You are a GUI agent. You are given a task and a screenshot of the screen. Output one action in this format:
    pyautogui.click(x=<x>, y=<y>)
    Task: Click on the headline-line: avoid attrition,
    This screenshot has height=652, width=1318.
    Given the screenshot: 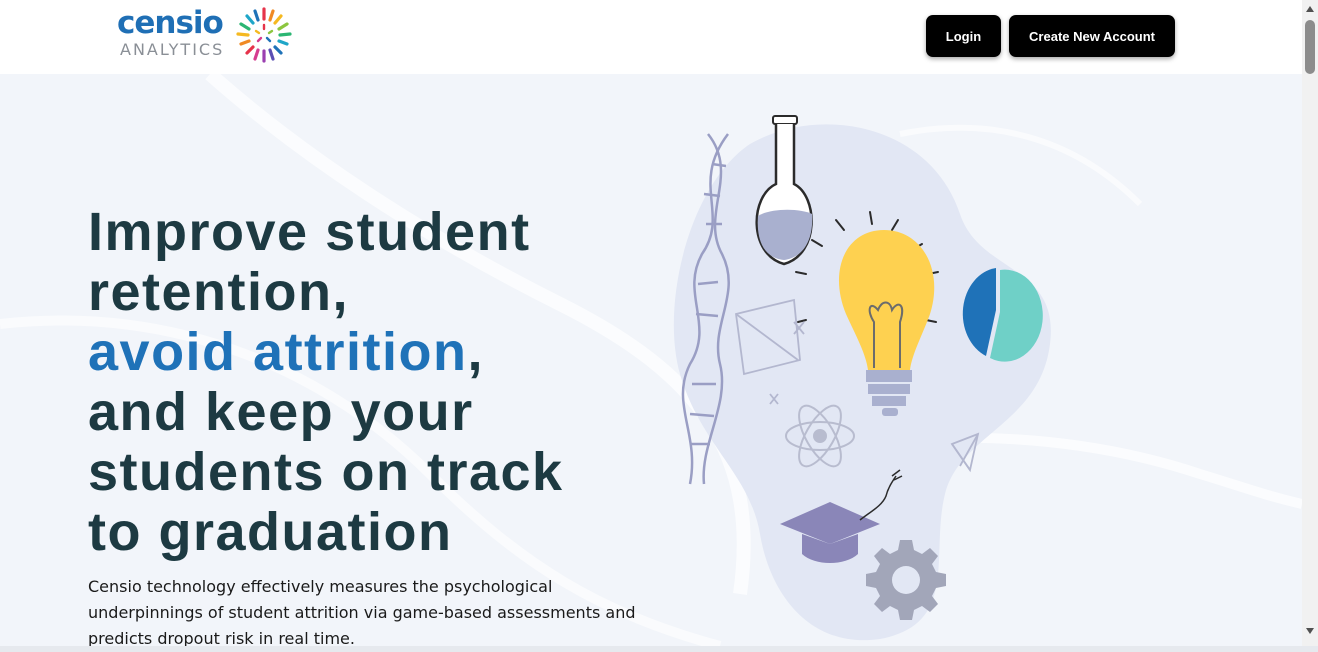 What is the action you would take?
    pyautogui.click(x=388, y=352)
    